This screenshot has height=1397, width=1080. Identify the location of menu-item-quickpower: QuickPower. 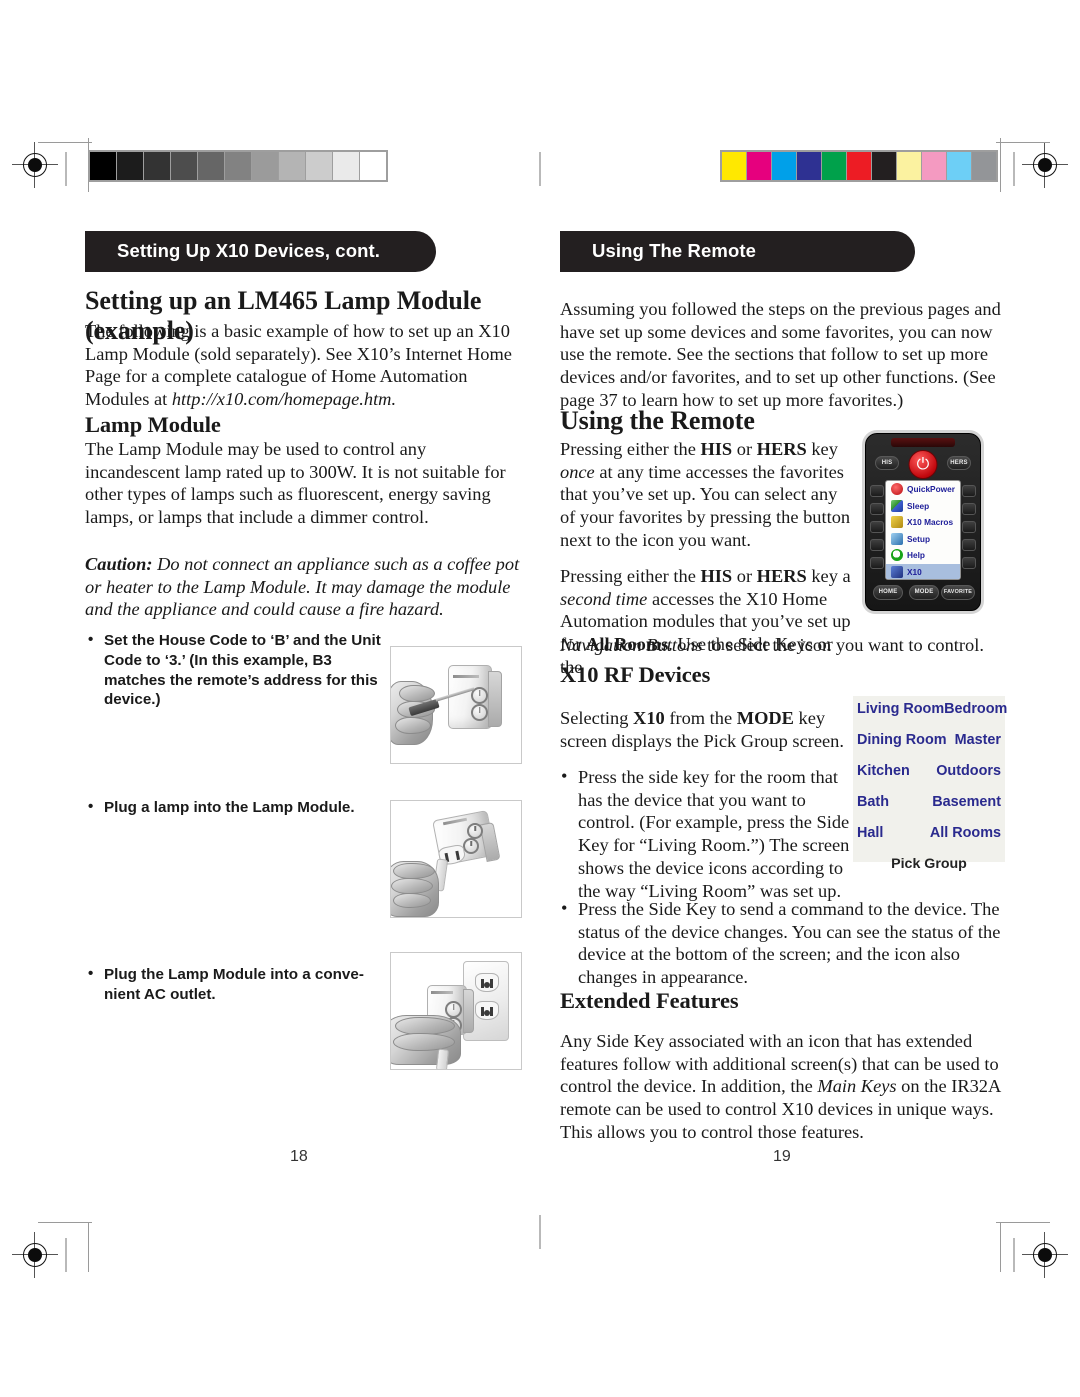
(923, 489).